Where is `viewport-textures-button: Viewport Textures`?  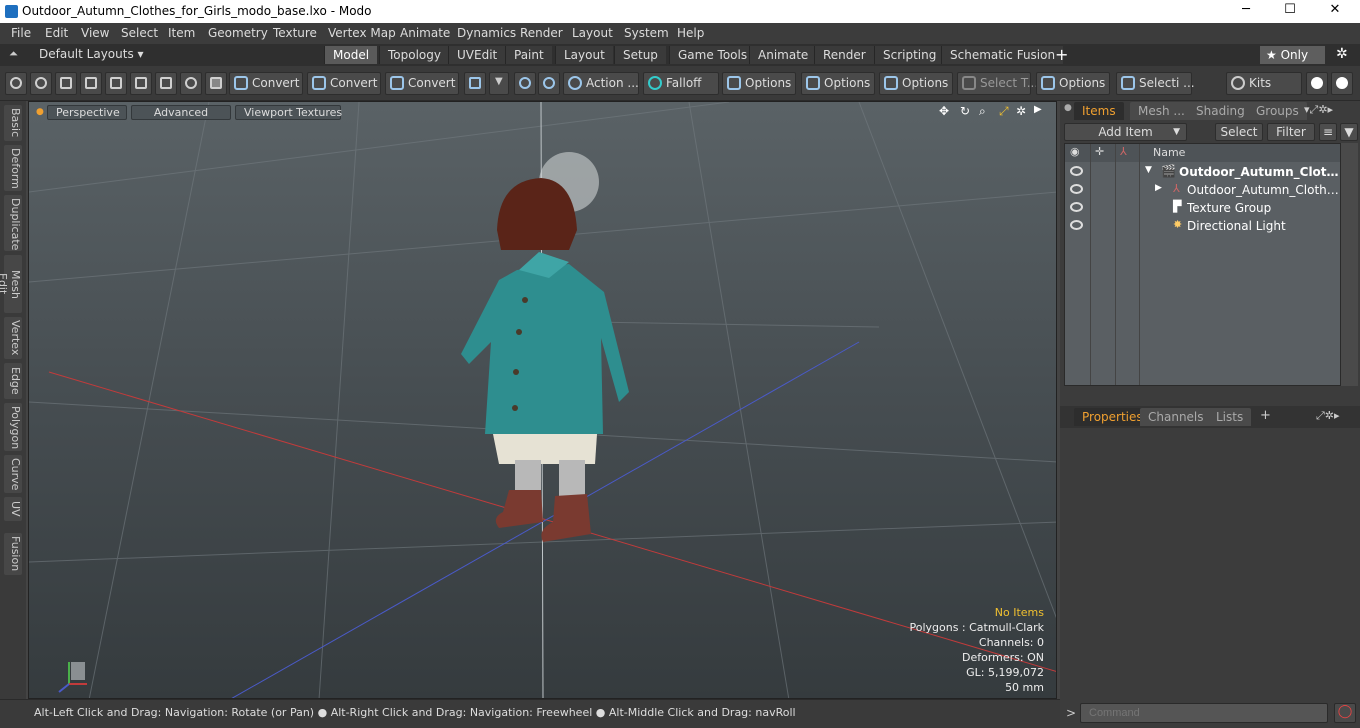 viewport-textures-button: Viewport Textures is located at coordinates (288, 112).